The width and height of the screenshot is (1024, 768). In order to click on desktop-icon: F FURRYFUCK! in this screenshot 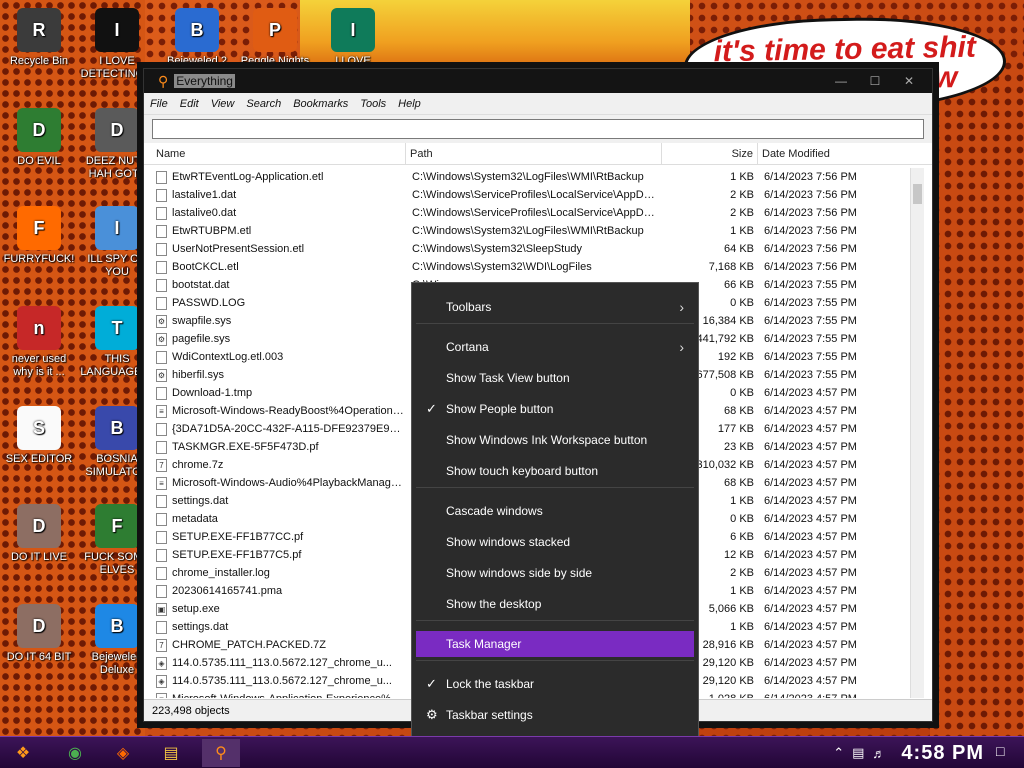, I will do `click(39, 236)`.